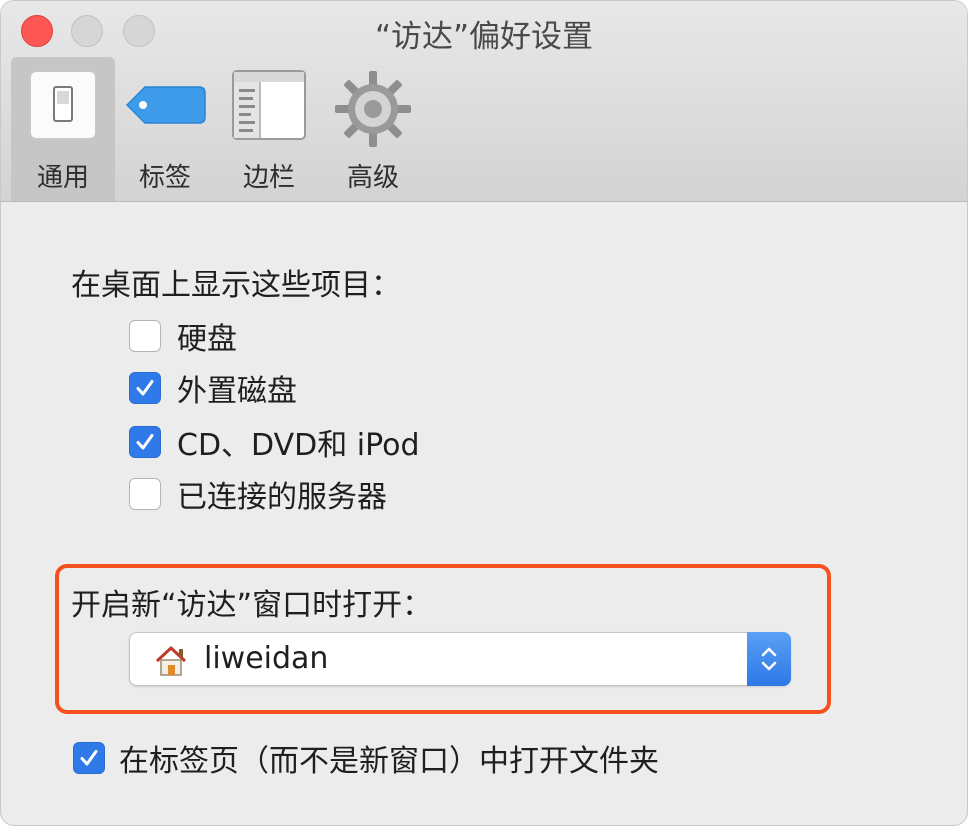  I want to click on checkbox-cds-dvds-ipods: CD、DVD和 iPod, so click(274, 442).